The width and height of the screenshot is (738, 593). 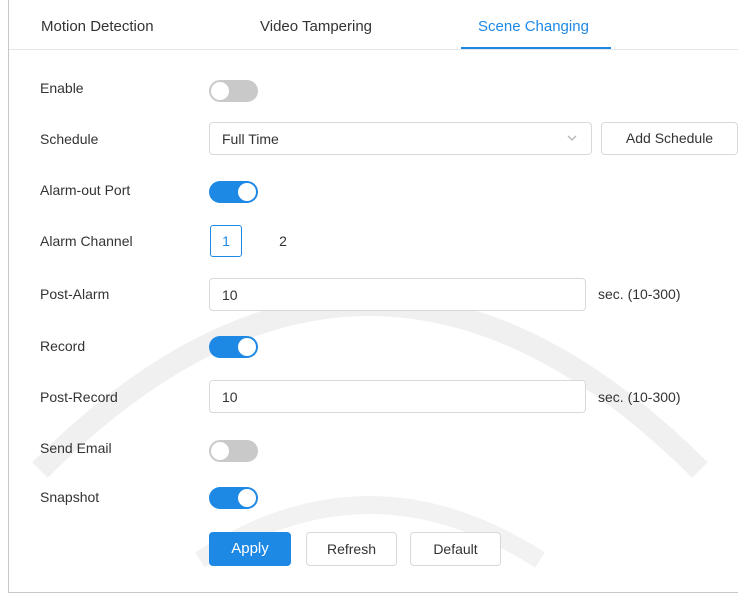 I want to click on send-email-toggle, so click(x=233, y=451).